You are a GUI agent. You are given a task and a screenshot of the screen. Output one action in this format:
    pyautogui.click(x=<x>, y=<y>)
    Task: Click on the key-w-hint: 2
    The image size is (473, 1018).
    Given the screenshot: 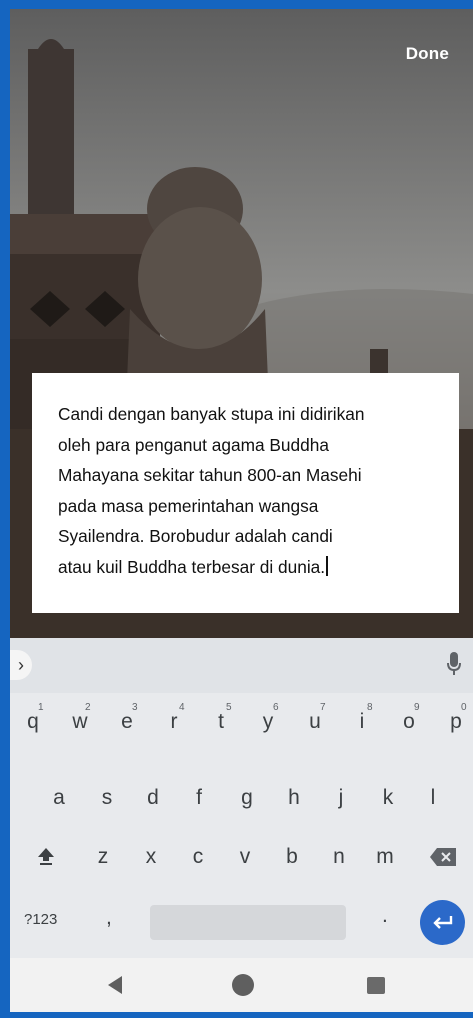 What is the action you would take?
    pyautogui.click(x=88, y=707)
    